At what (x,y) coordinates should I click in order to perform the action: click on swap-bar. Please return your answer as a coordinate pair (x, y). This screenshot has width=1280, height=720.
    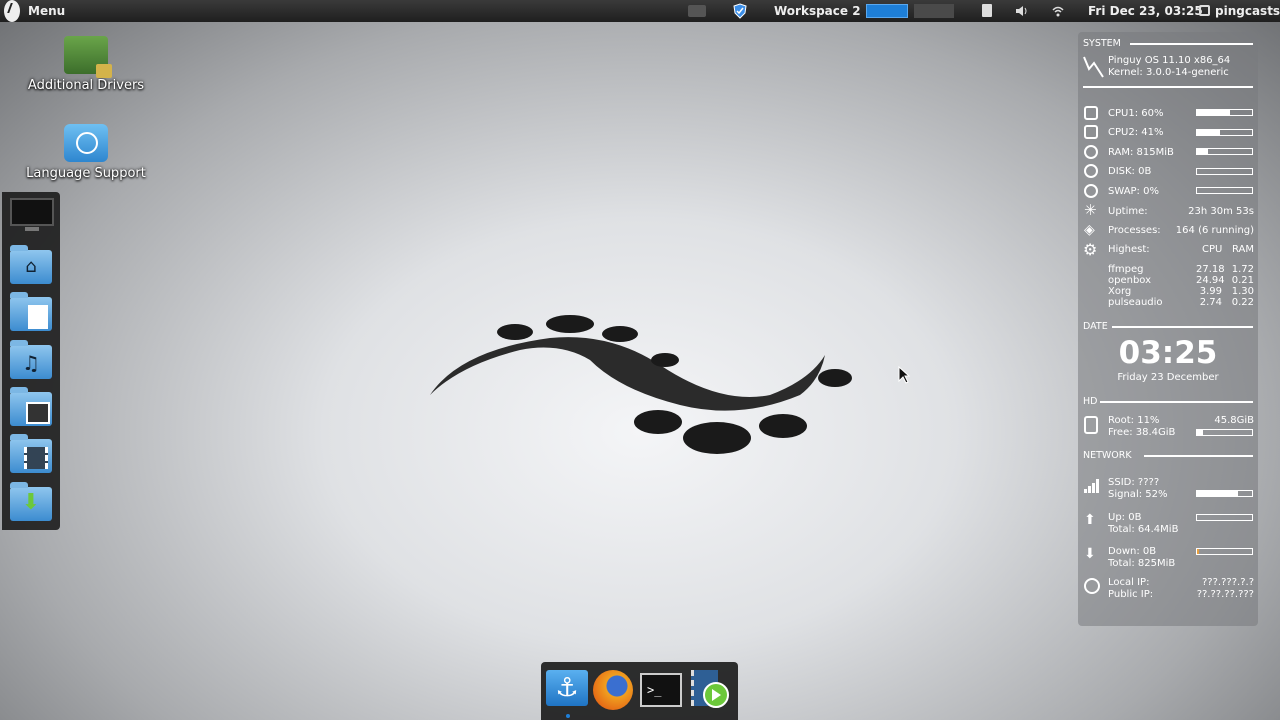
    Looking at the image, I should click on (1224, 190).